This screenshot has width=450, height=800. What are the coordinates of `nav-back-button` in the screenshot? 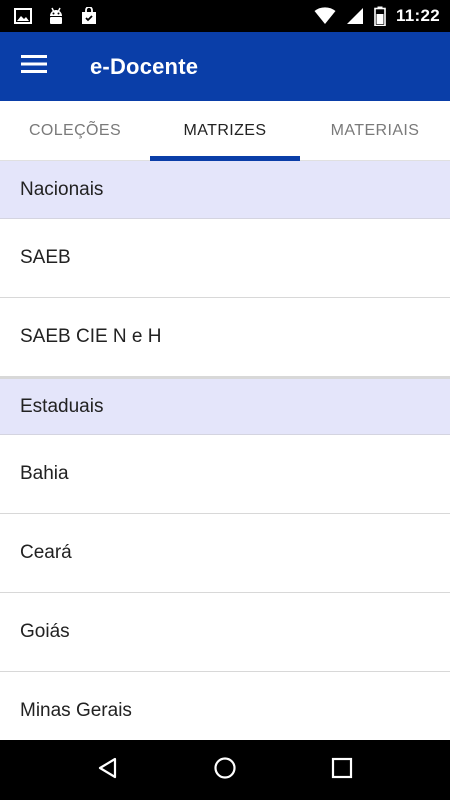 It's located at (108, 770).